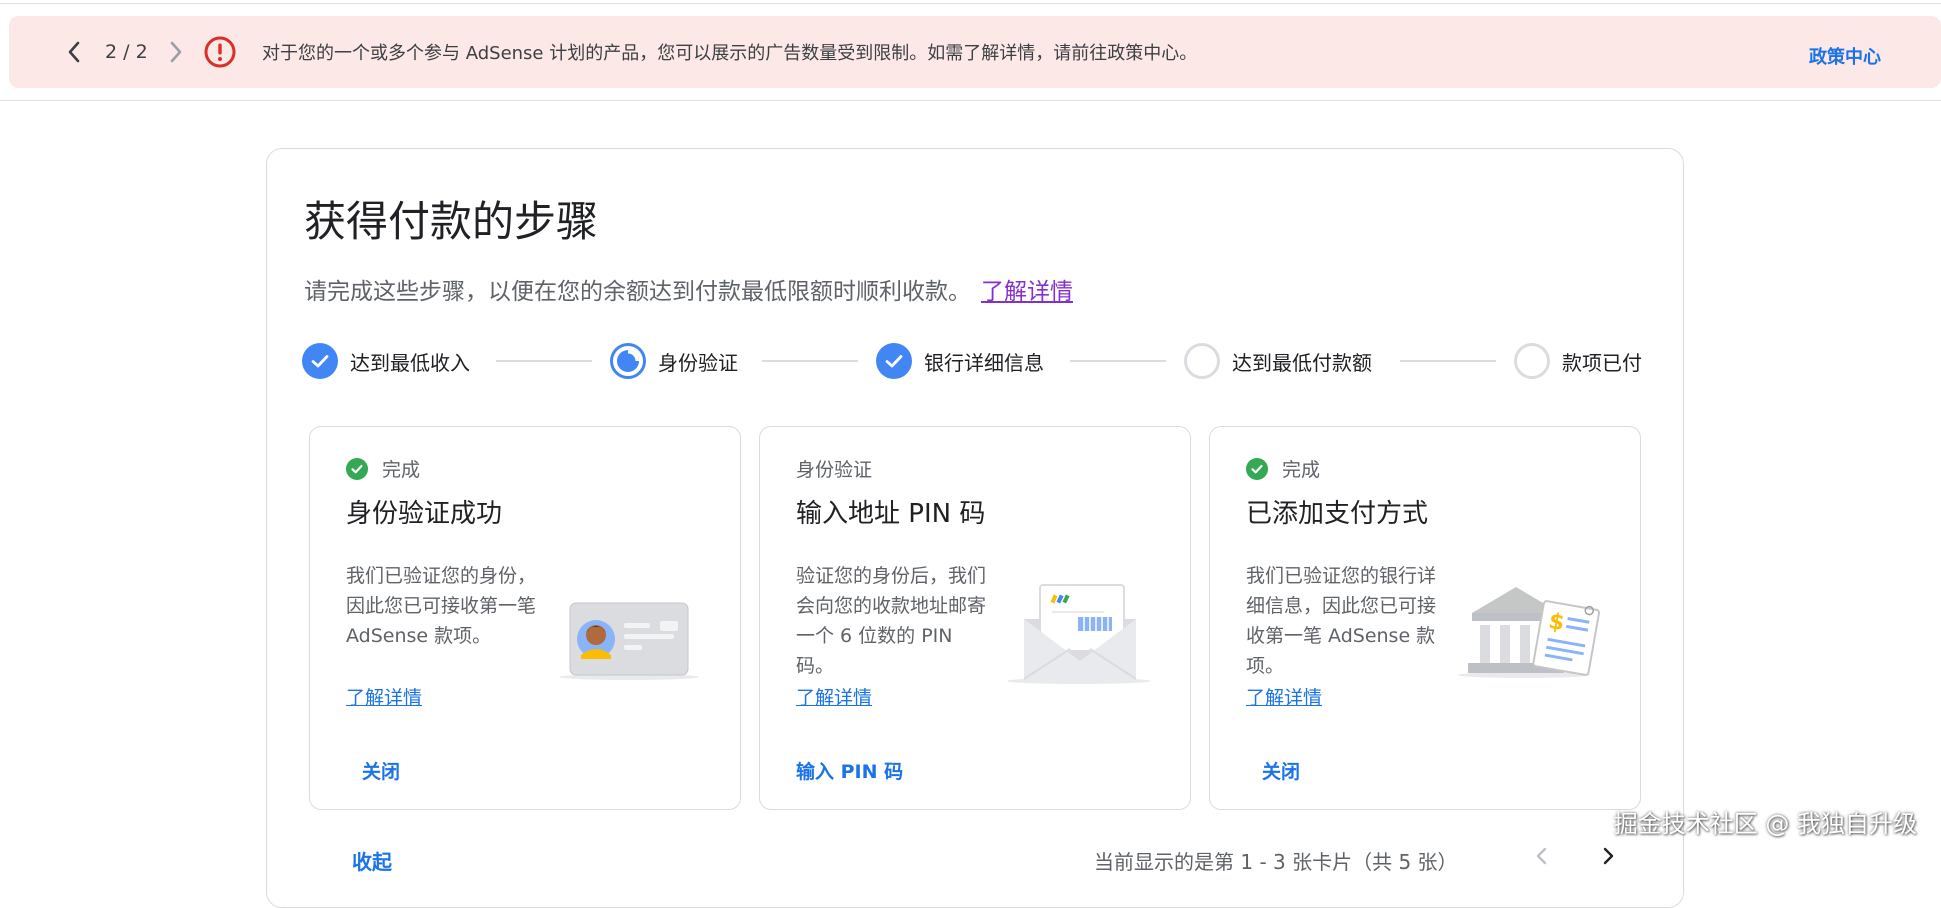  I want to click on learn-more-link: 了解详情, so click(1027, 292).